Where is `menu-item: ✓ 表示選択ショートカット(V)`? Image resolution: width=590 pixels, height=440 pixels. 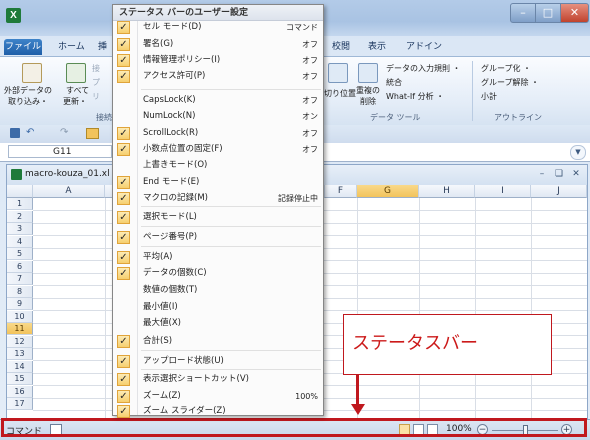
menu-item: ✓ 表示選択ショートカット(V) is located at coordinates (218, 379).